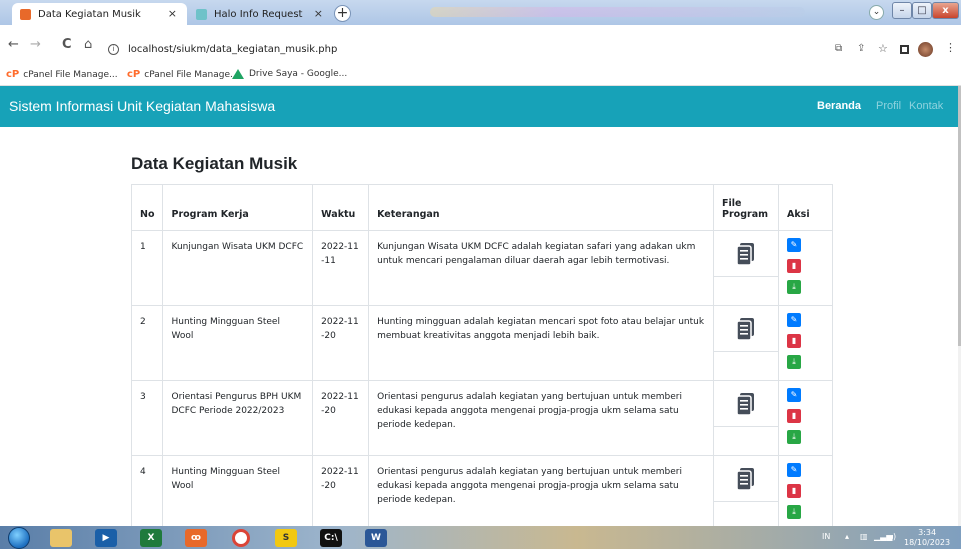  What do you see at coordinates (286, 538) in the screenshot?
I see `sublime-icon: S` at bounding box center [286, 538].